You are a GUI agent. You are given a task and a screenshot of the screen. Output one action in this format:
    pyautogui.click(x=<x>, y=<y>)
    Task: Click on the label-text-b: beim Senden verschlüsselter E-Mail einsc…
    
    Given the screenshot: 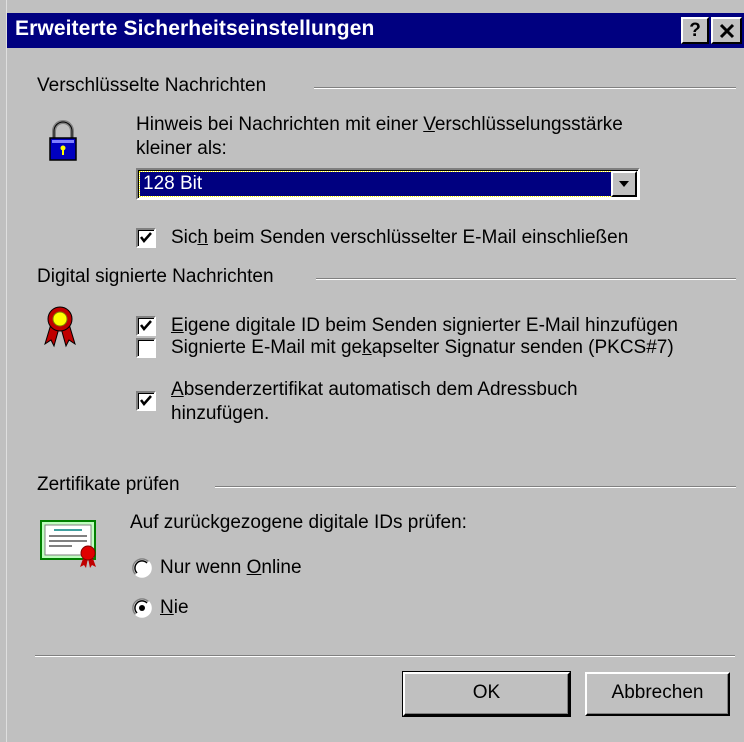 What is the action you would take?
    pyautogui.click(x=418, y=237)
    